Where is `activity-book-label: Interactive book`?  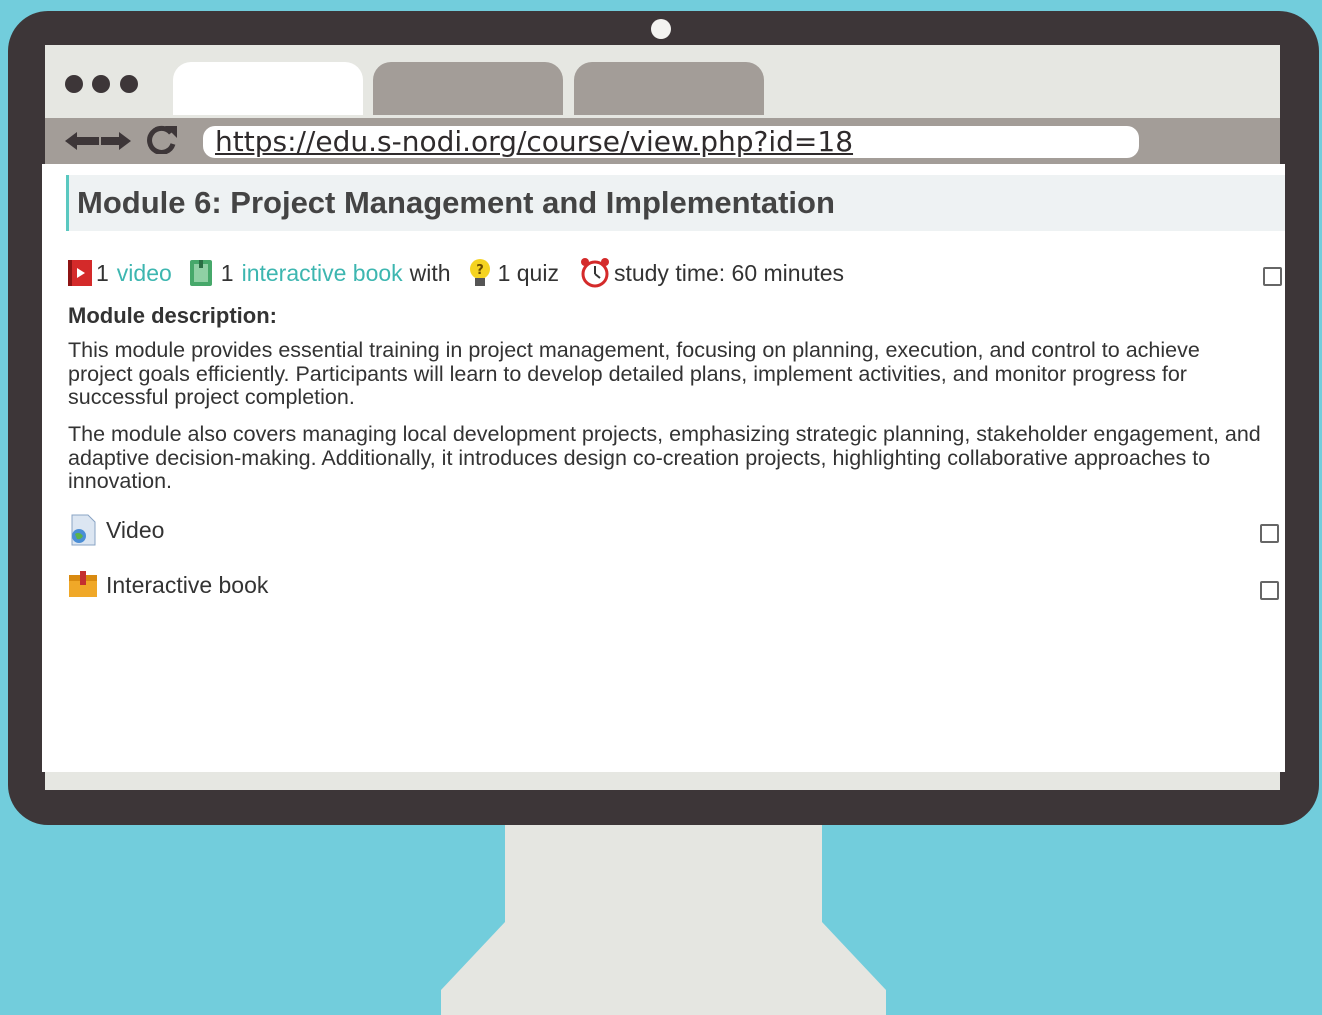
activity-book-label: Interactive book is located at coordinates (187, 585).